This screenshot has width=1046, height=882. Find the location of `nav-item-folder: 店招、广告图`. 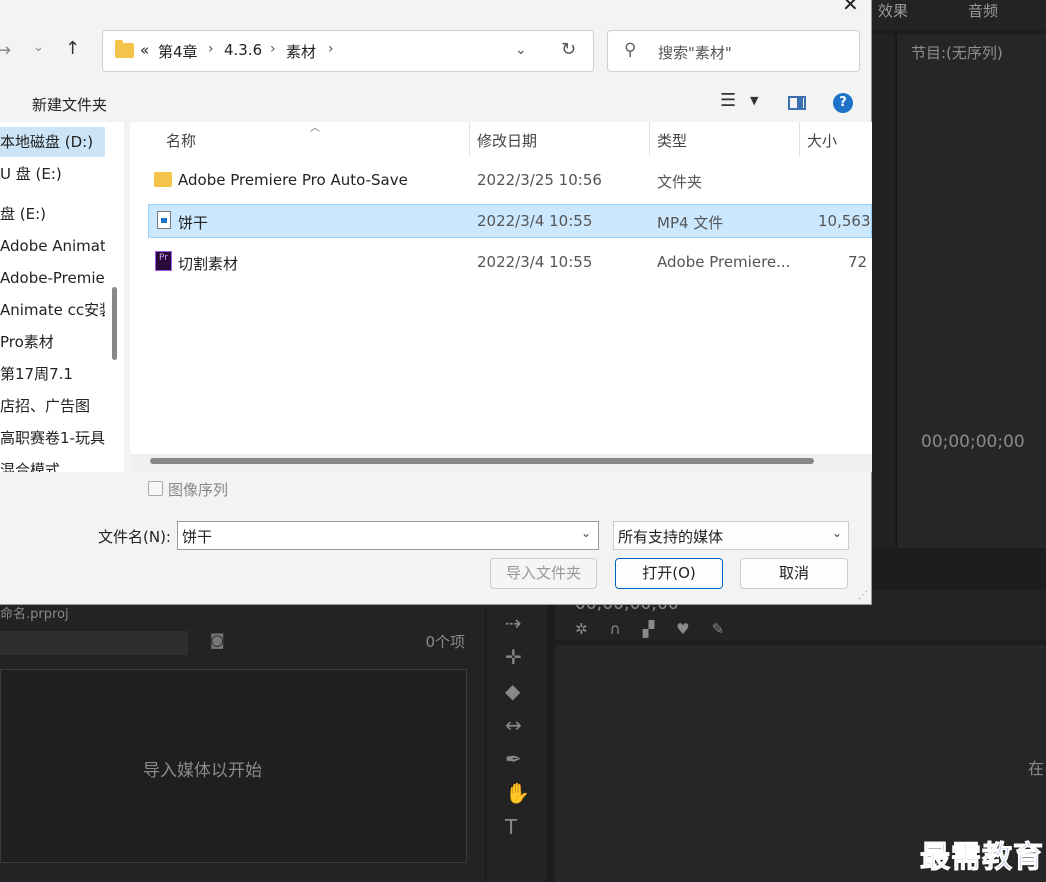

nav-item-folder: 店招、广告图 is located at coordinates (52, 406).